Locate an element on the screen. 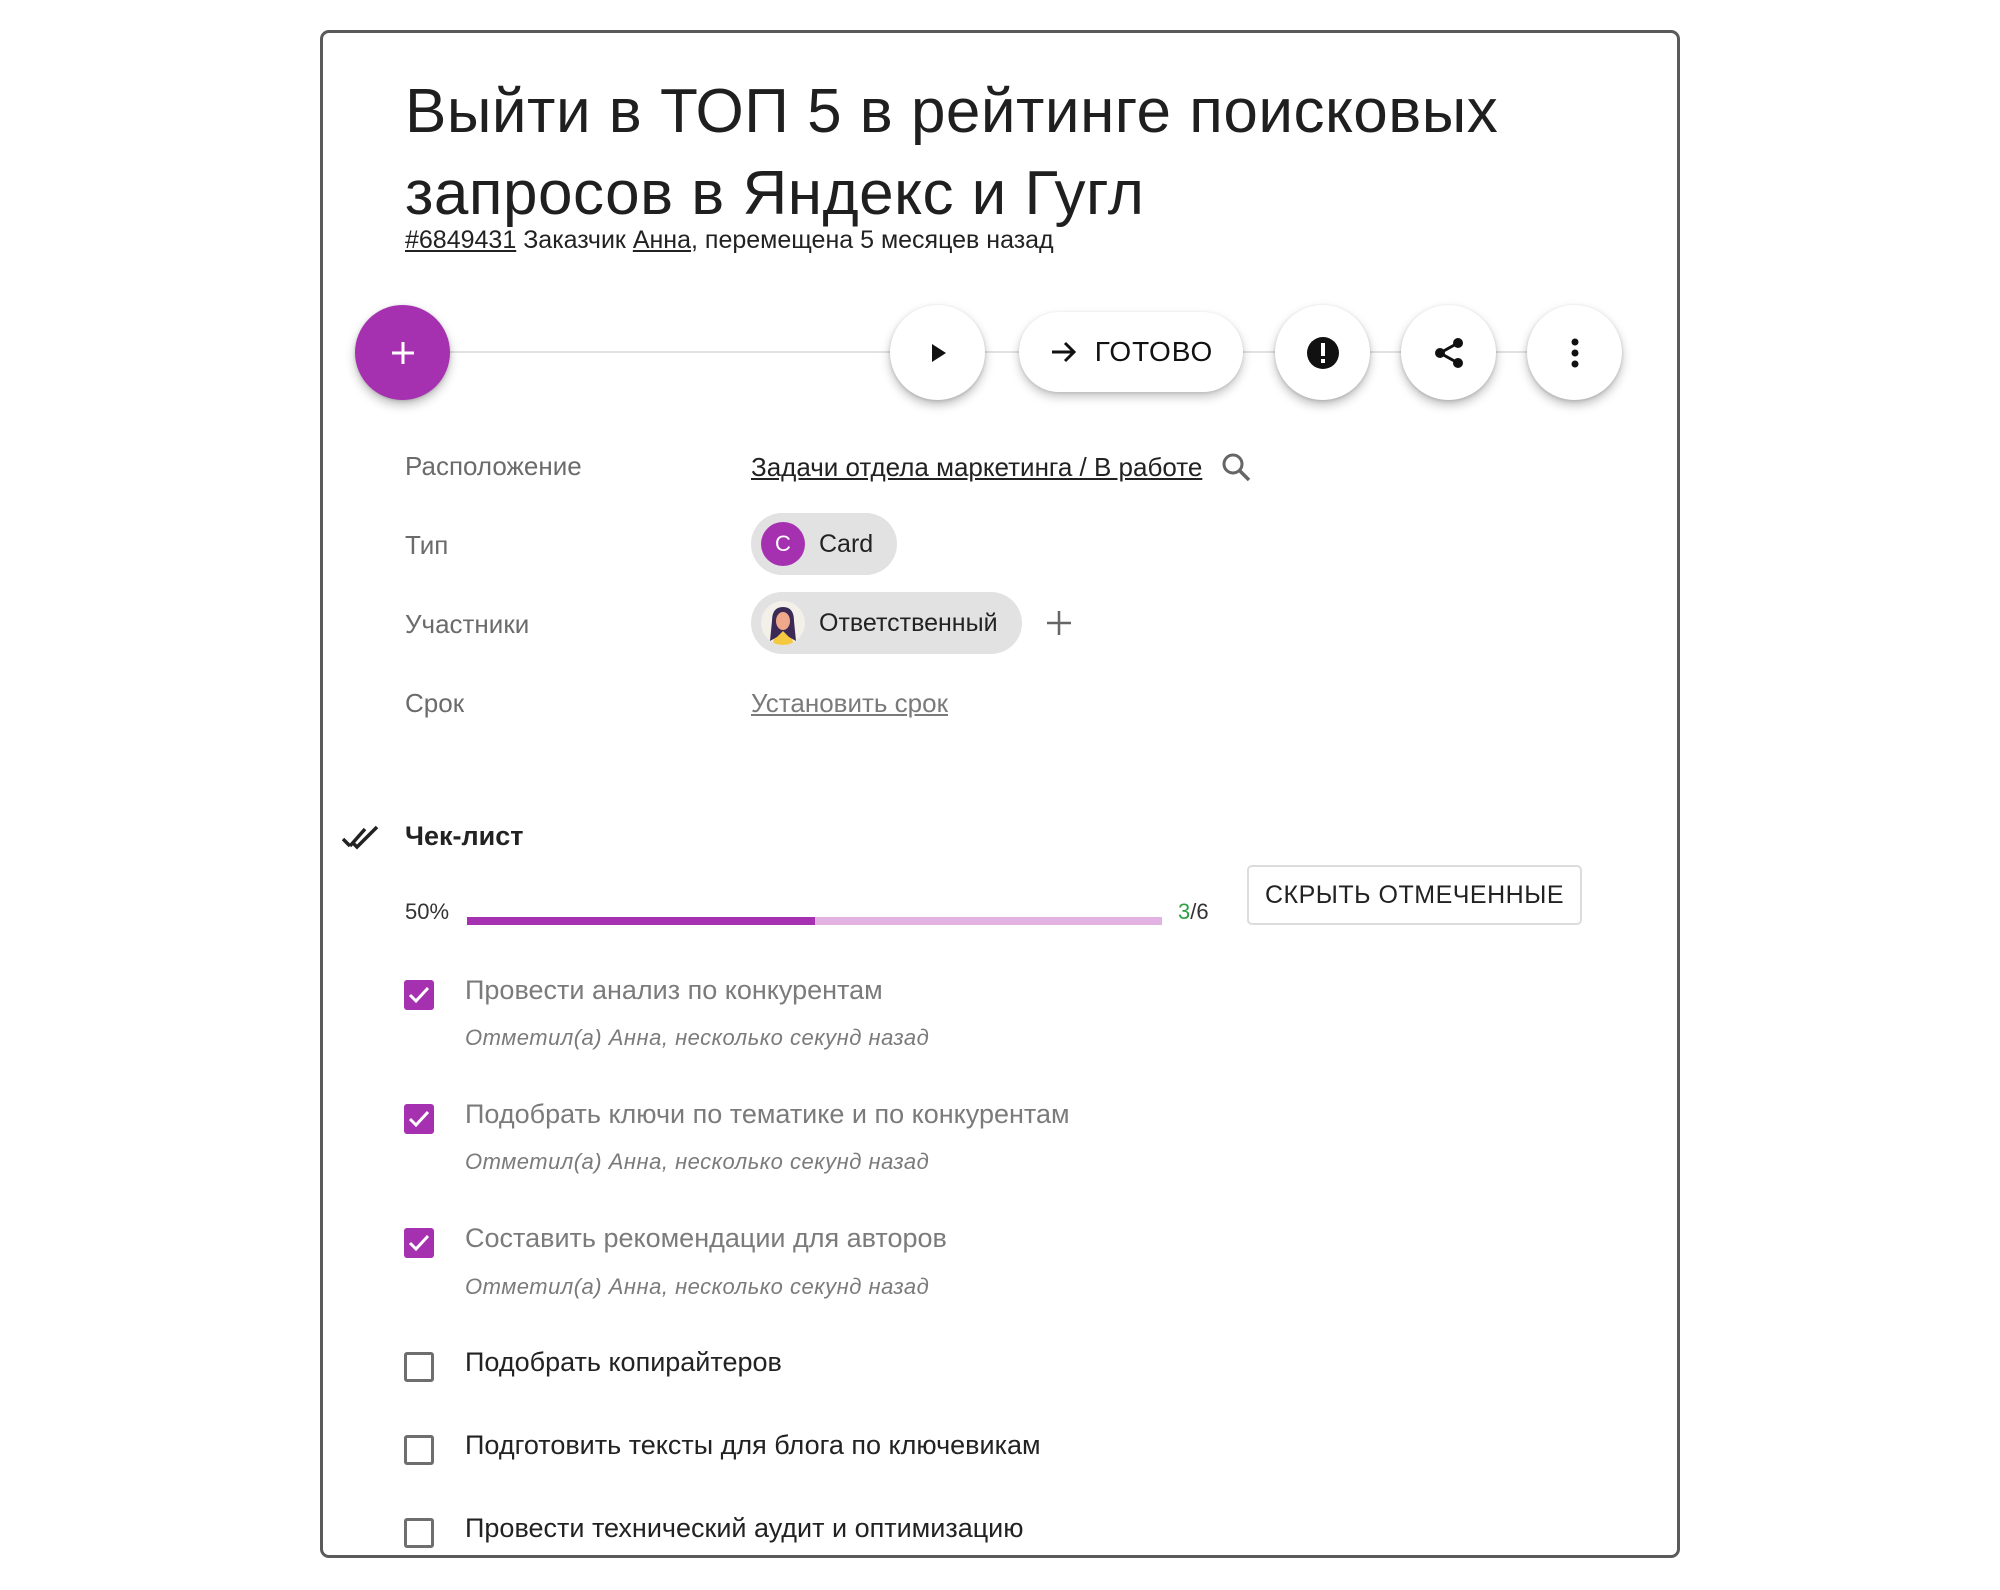 Image resolution: width=2000 pixels, height=1590 pixels. share-button is located at coordinates (1448, 352).